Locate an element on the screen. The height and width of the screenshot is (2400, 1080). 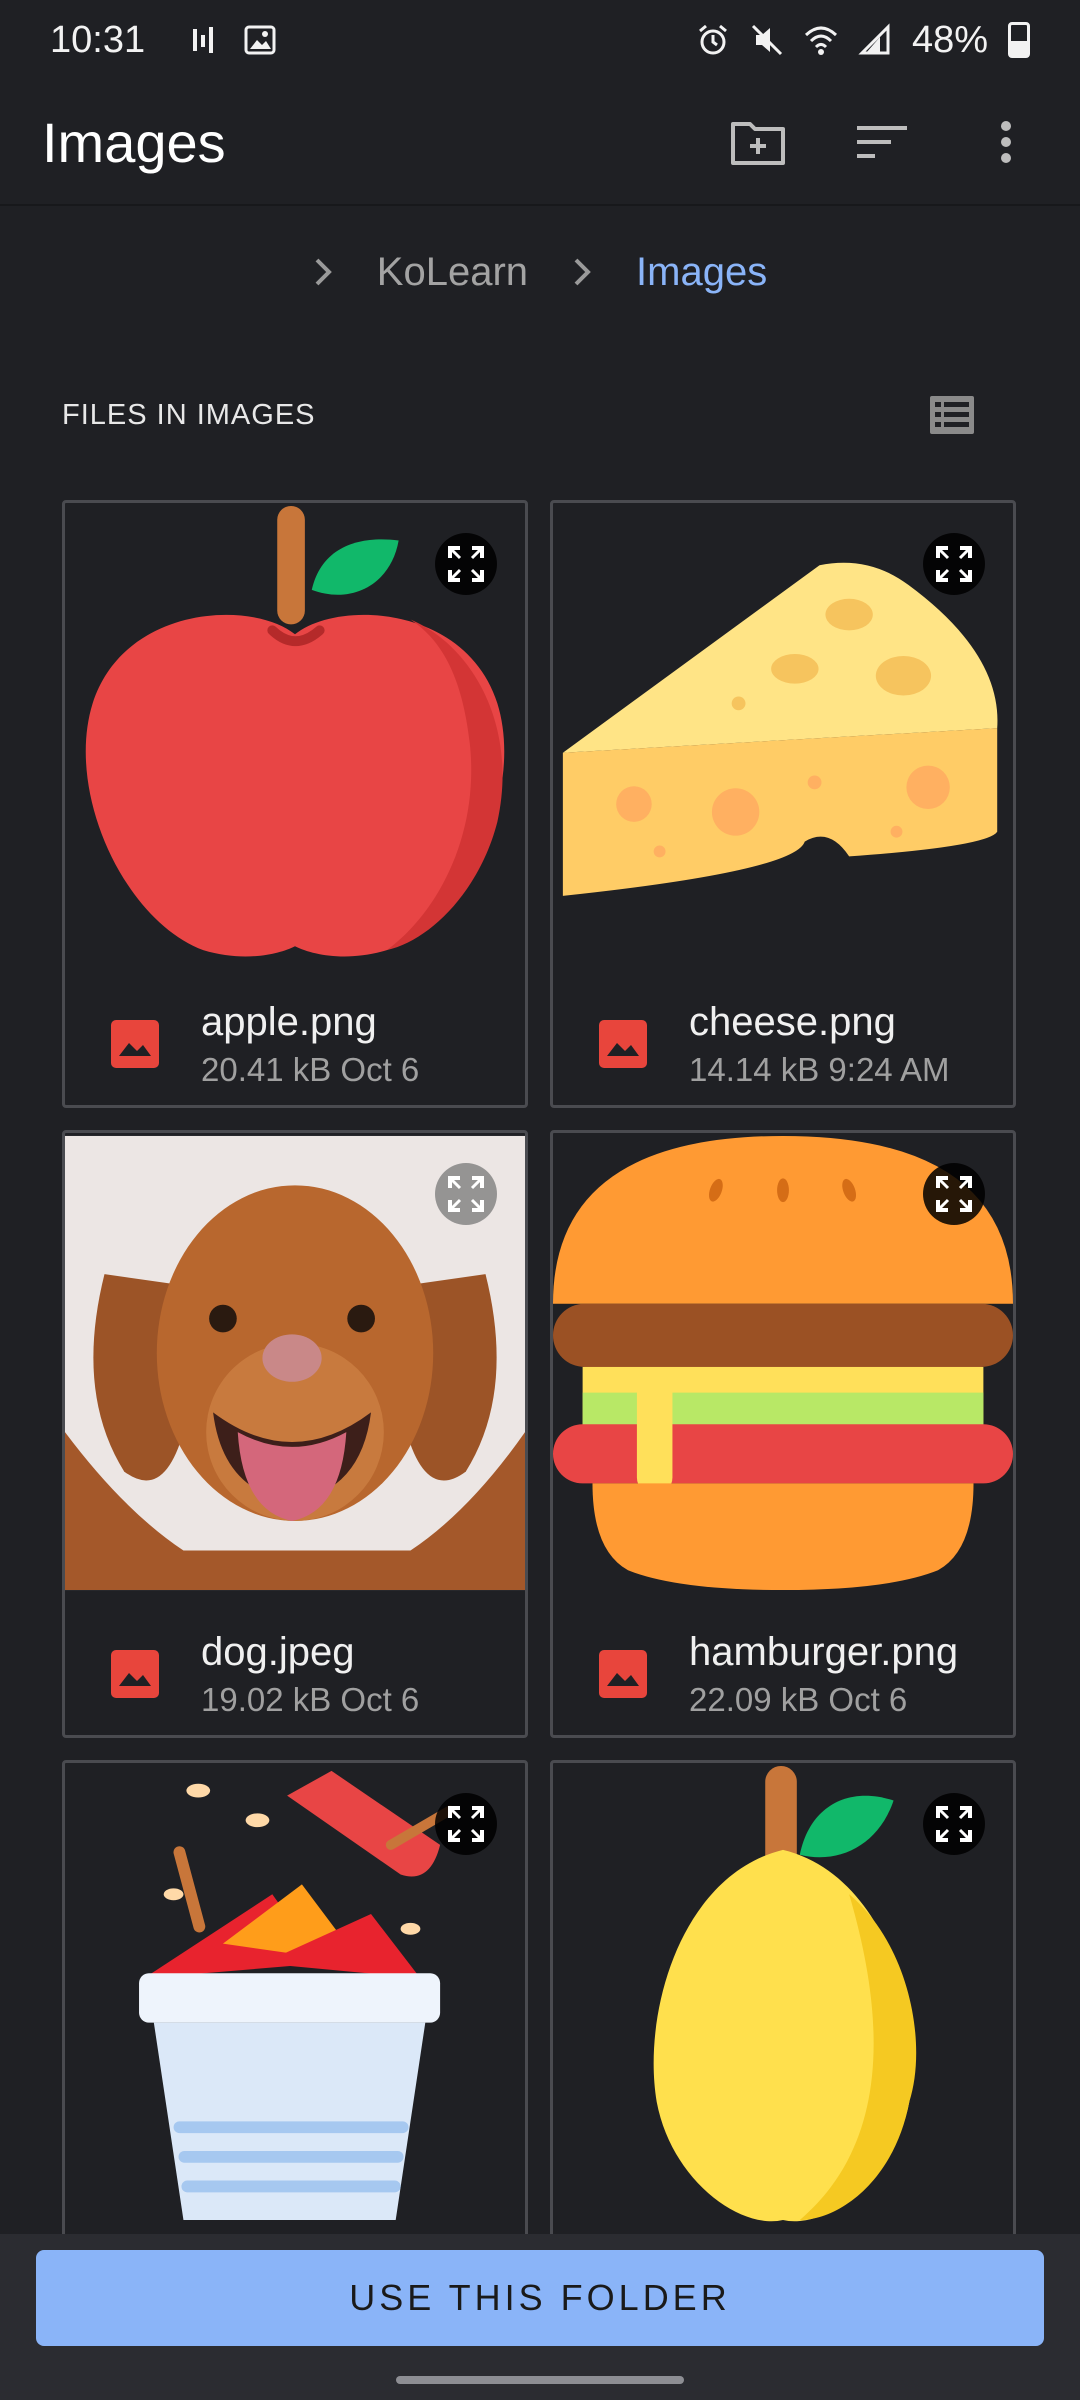
file-card: dog.jpeg 19.02 kB Oct 6 is located at coordinates (295, 1434).